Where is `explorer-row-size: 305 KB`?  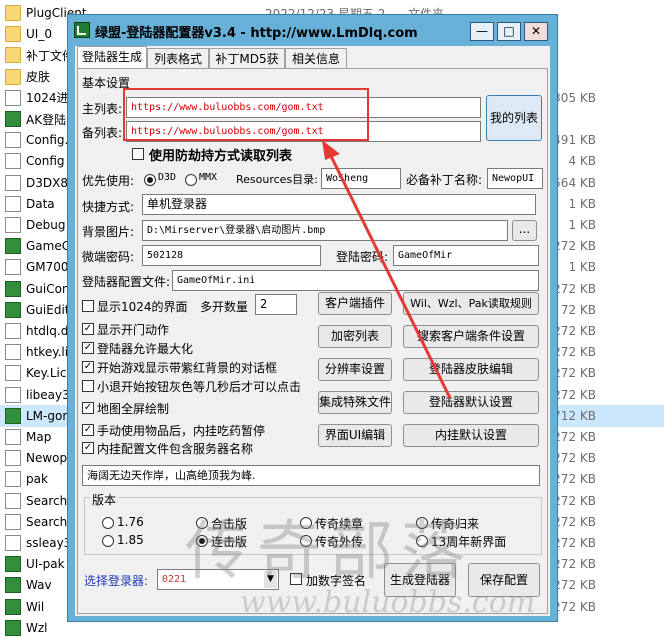
explorer-row-size: 305 KB is located at coordinates (574, 97).